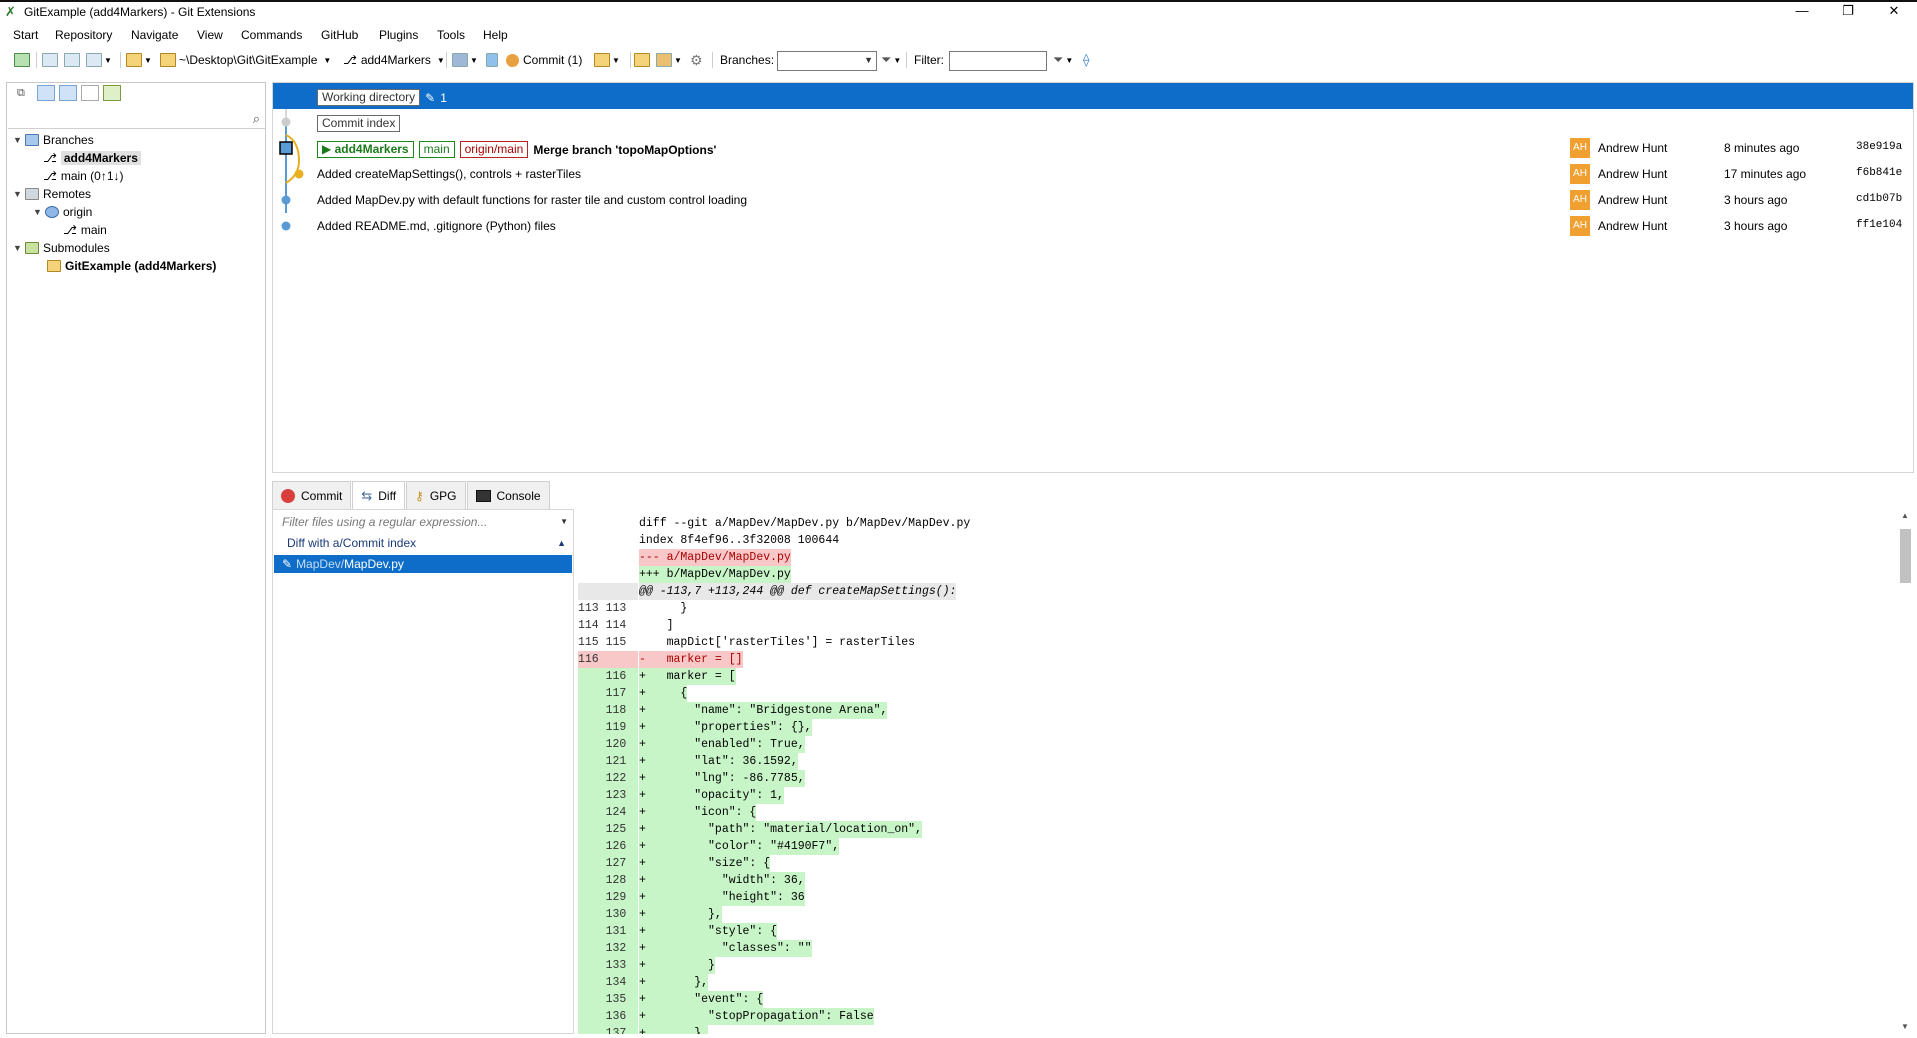 Image resolution: width=1917 pixels, height=1038 pixels. I want to click on diff-line: 129 + "height": 36, so click(1238, 897).